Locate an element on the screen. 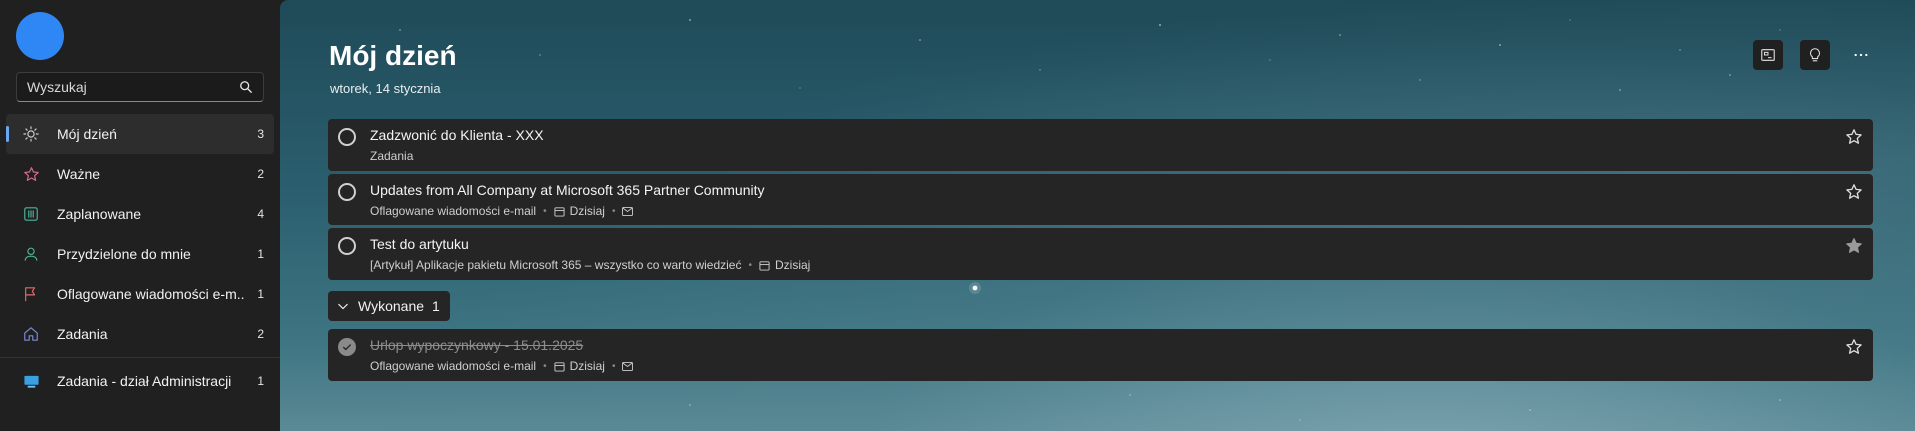 The height and width of the screenshot is (431, 1915). task-meta: Zadania is located at coordinates (391, 156).